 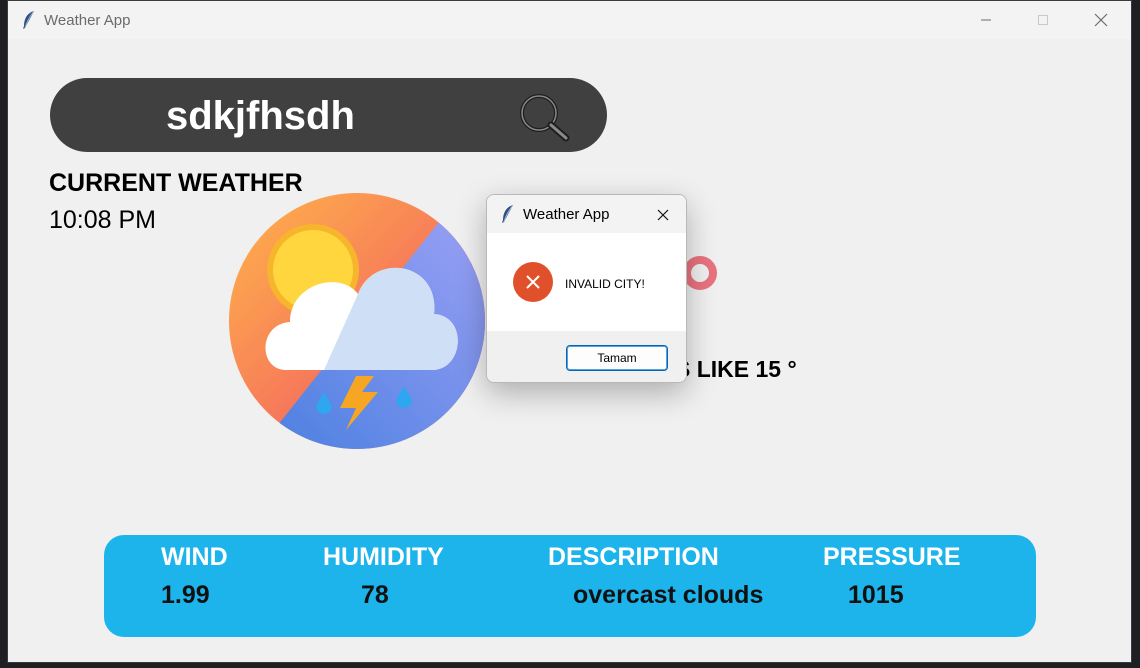 I want to click on humidity-label: HUMIDITY, so click(x=383, y=557).